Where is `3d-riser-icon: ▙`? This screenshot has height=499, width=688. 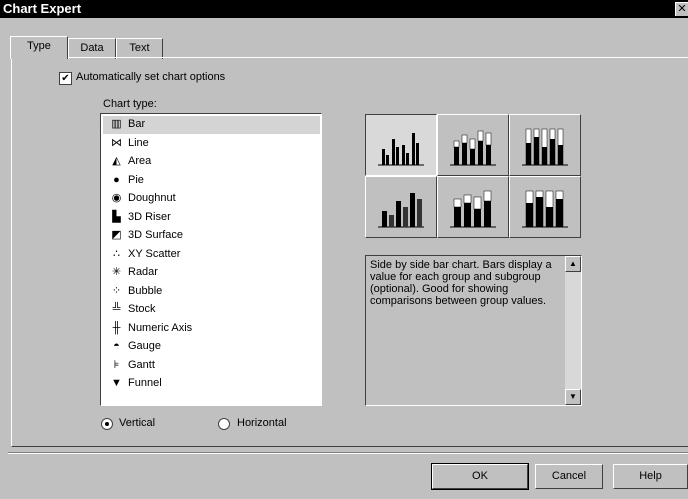 3d-riser-icon: ▙ is located at coordinates (116, 217).